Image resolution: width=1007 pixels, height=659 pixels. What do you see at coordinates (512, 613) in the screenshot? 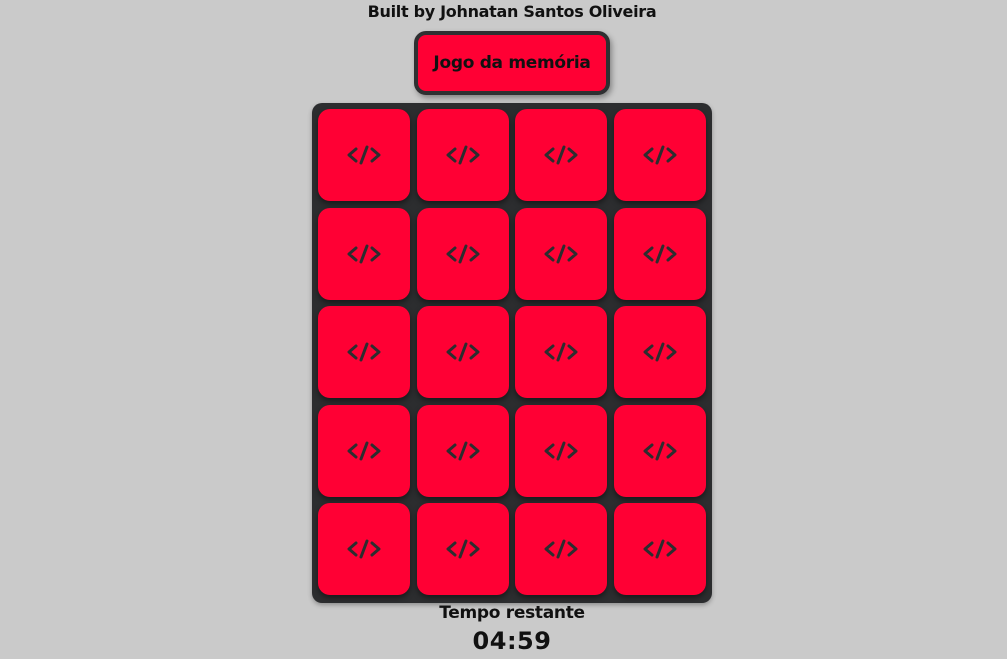
I see `timer-label: Tempo restante` at bounding box center [512, 613].